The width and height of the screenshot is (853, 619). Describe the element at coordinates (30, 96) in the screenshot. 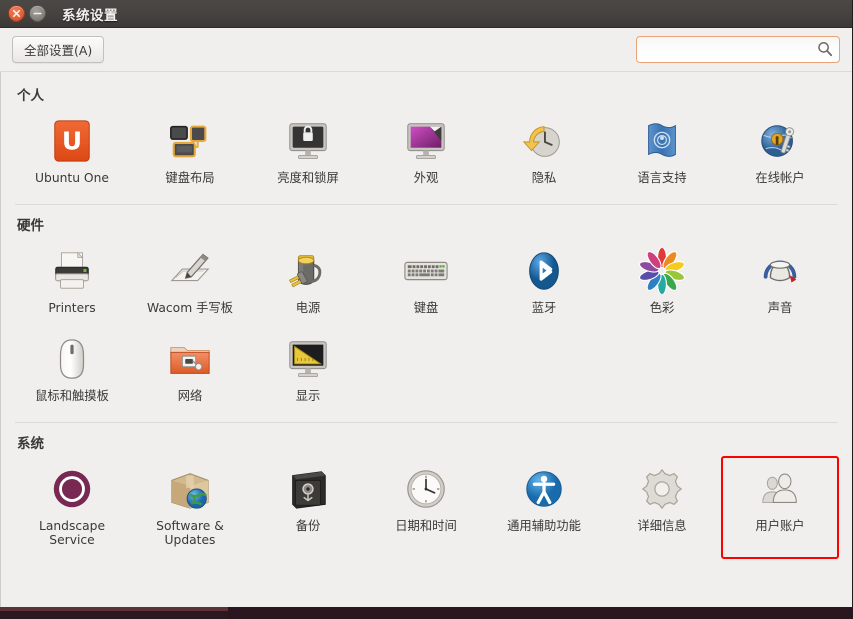

I see `section-title: 个人` at that location.